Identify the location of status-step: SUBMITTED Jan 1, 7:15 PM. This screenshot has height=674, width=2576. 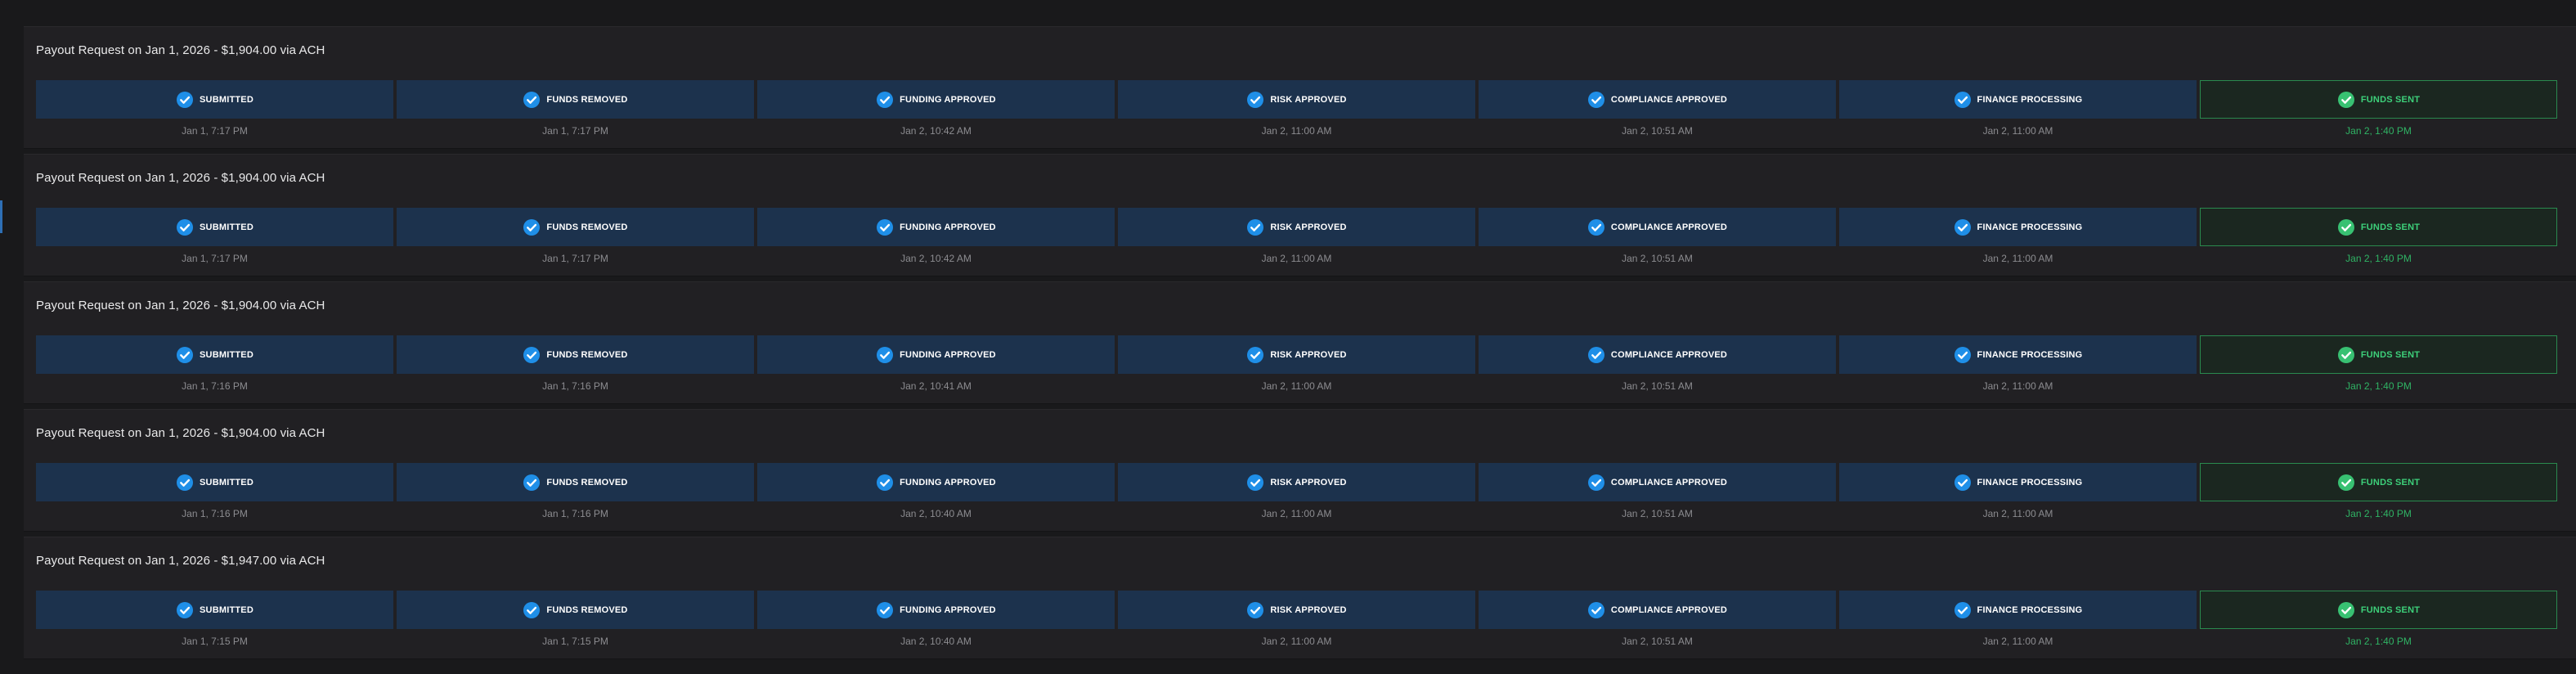
(215, 619).